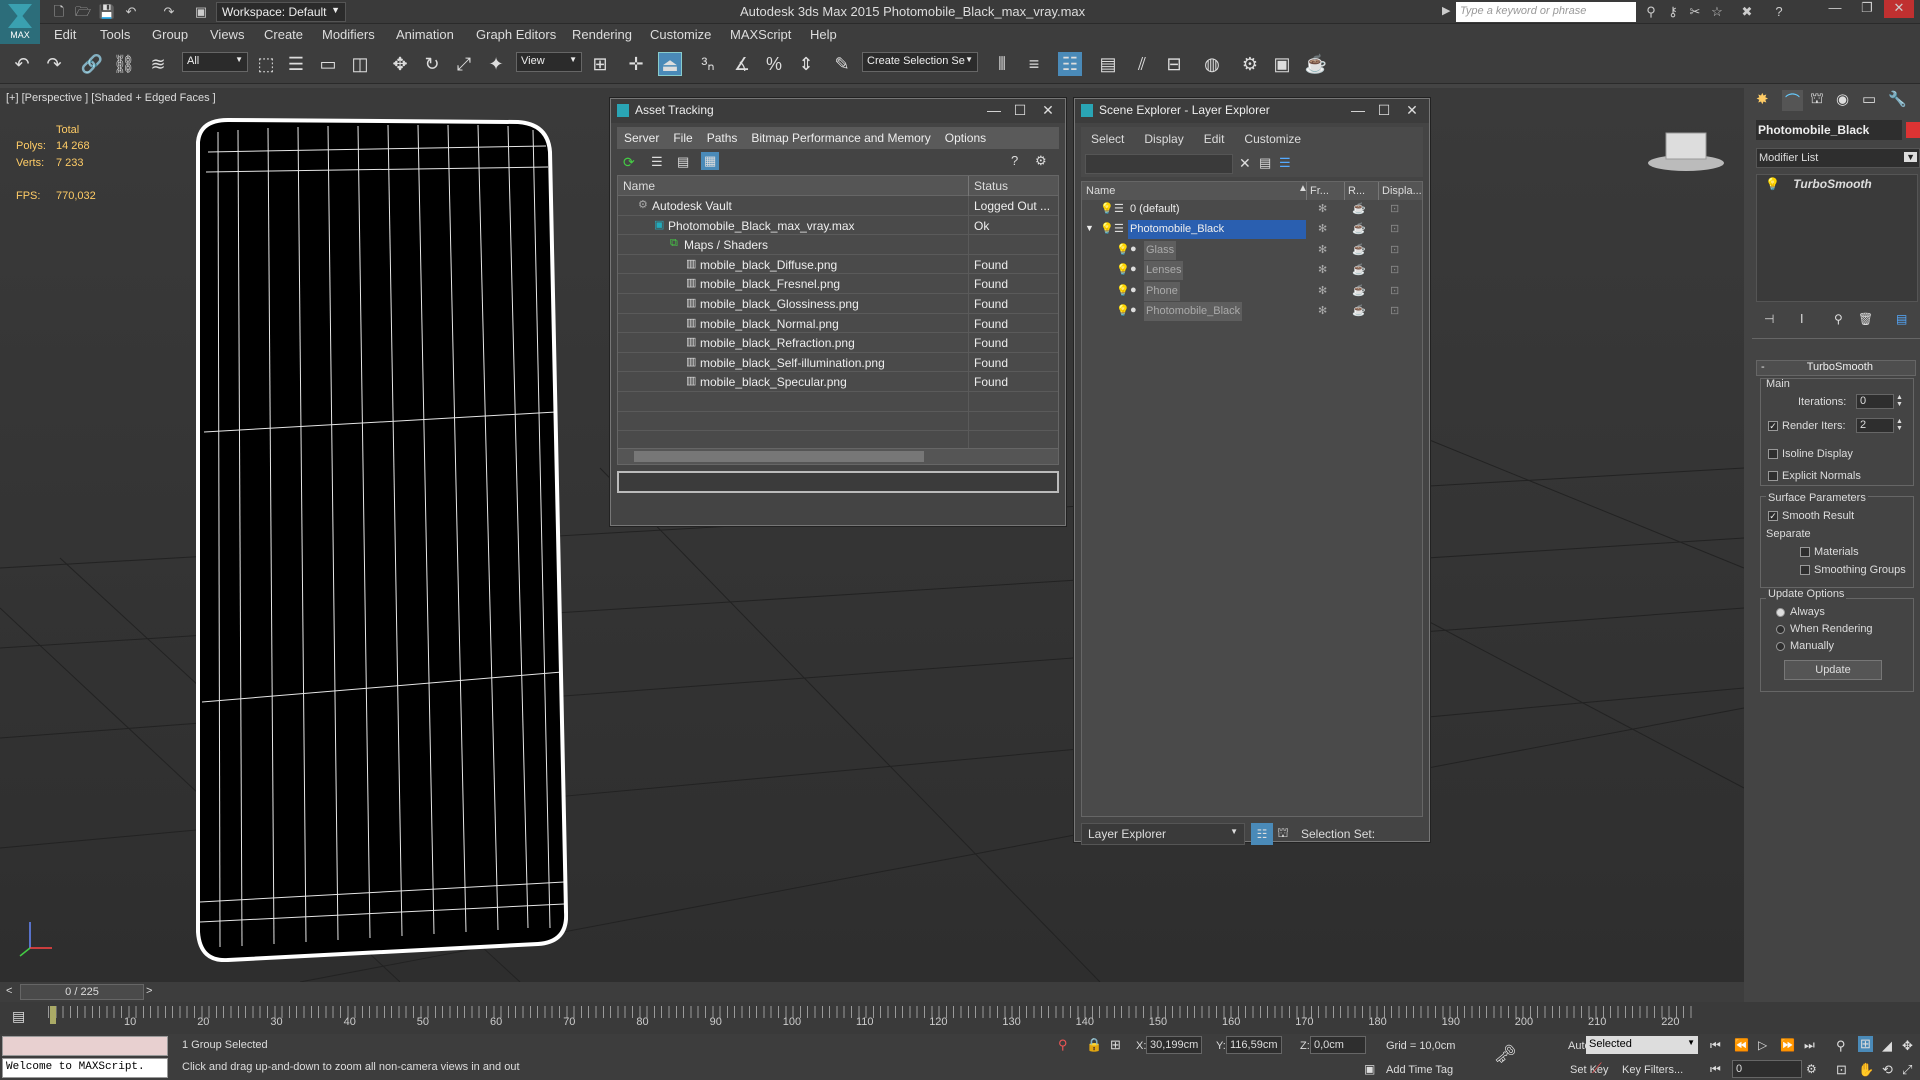 The height and width of the screenshot is (1080, 1920). Describe the element at coordinates (670, 64) in the screenshot. I see `keyboard-shortcut-override-icon: ⏏` at that location.